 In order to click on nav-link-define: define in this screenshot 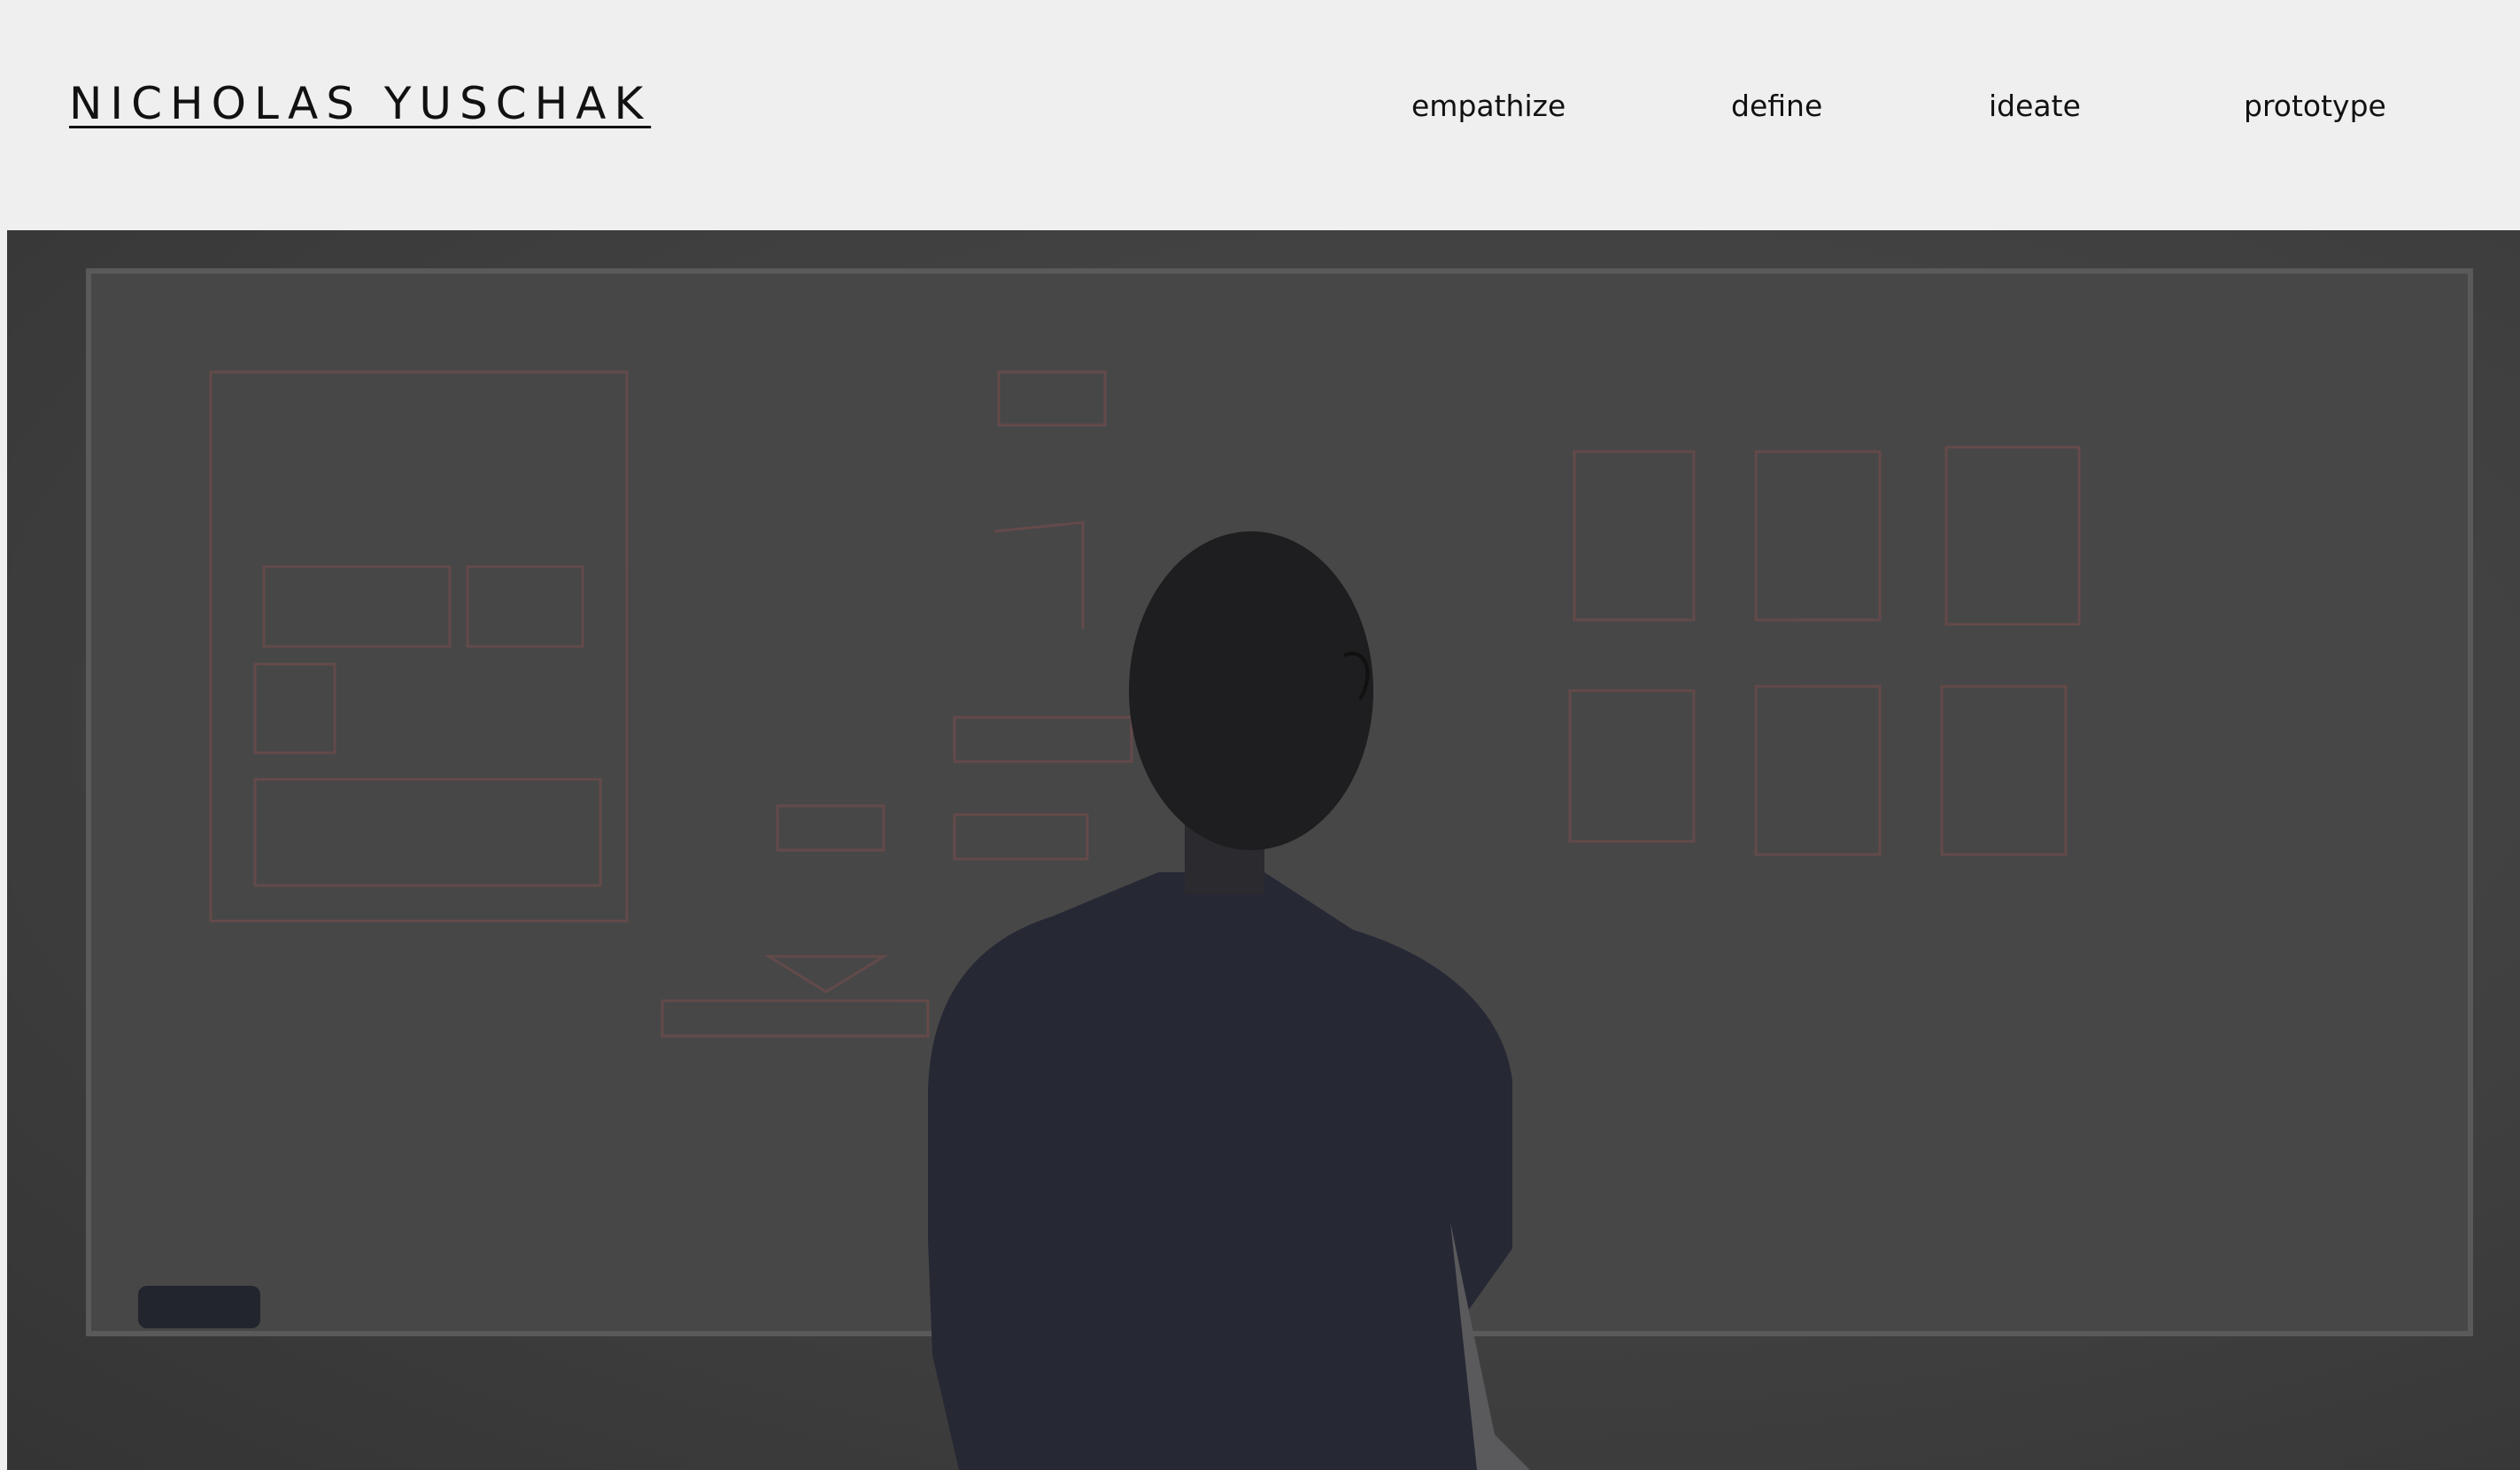, I will do `click(1776, 106)`.